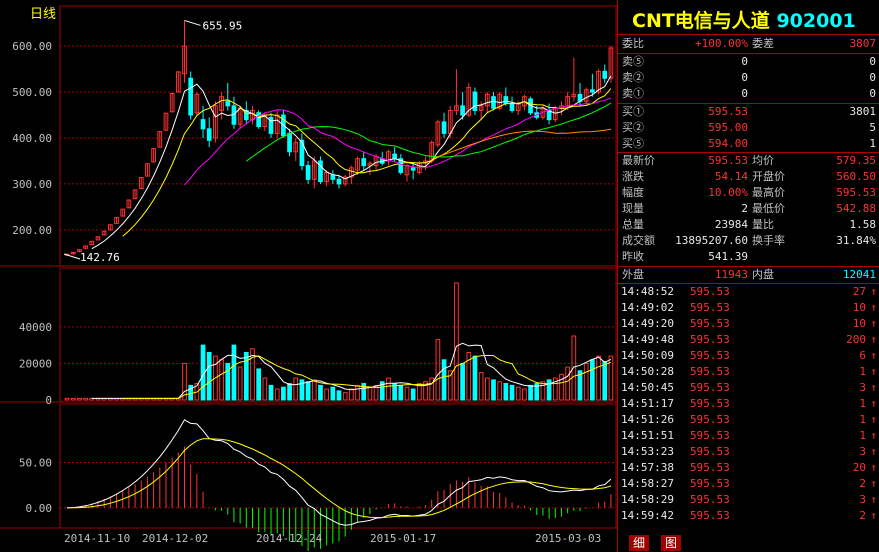  What do you see at coordinates (721, 43) in the screenshot?
I see `weibi-value: +100.00%` at bounding box center [721, 43].